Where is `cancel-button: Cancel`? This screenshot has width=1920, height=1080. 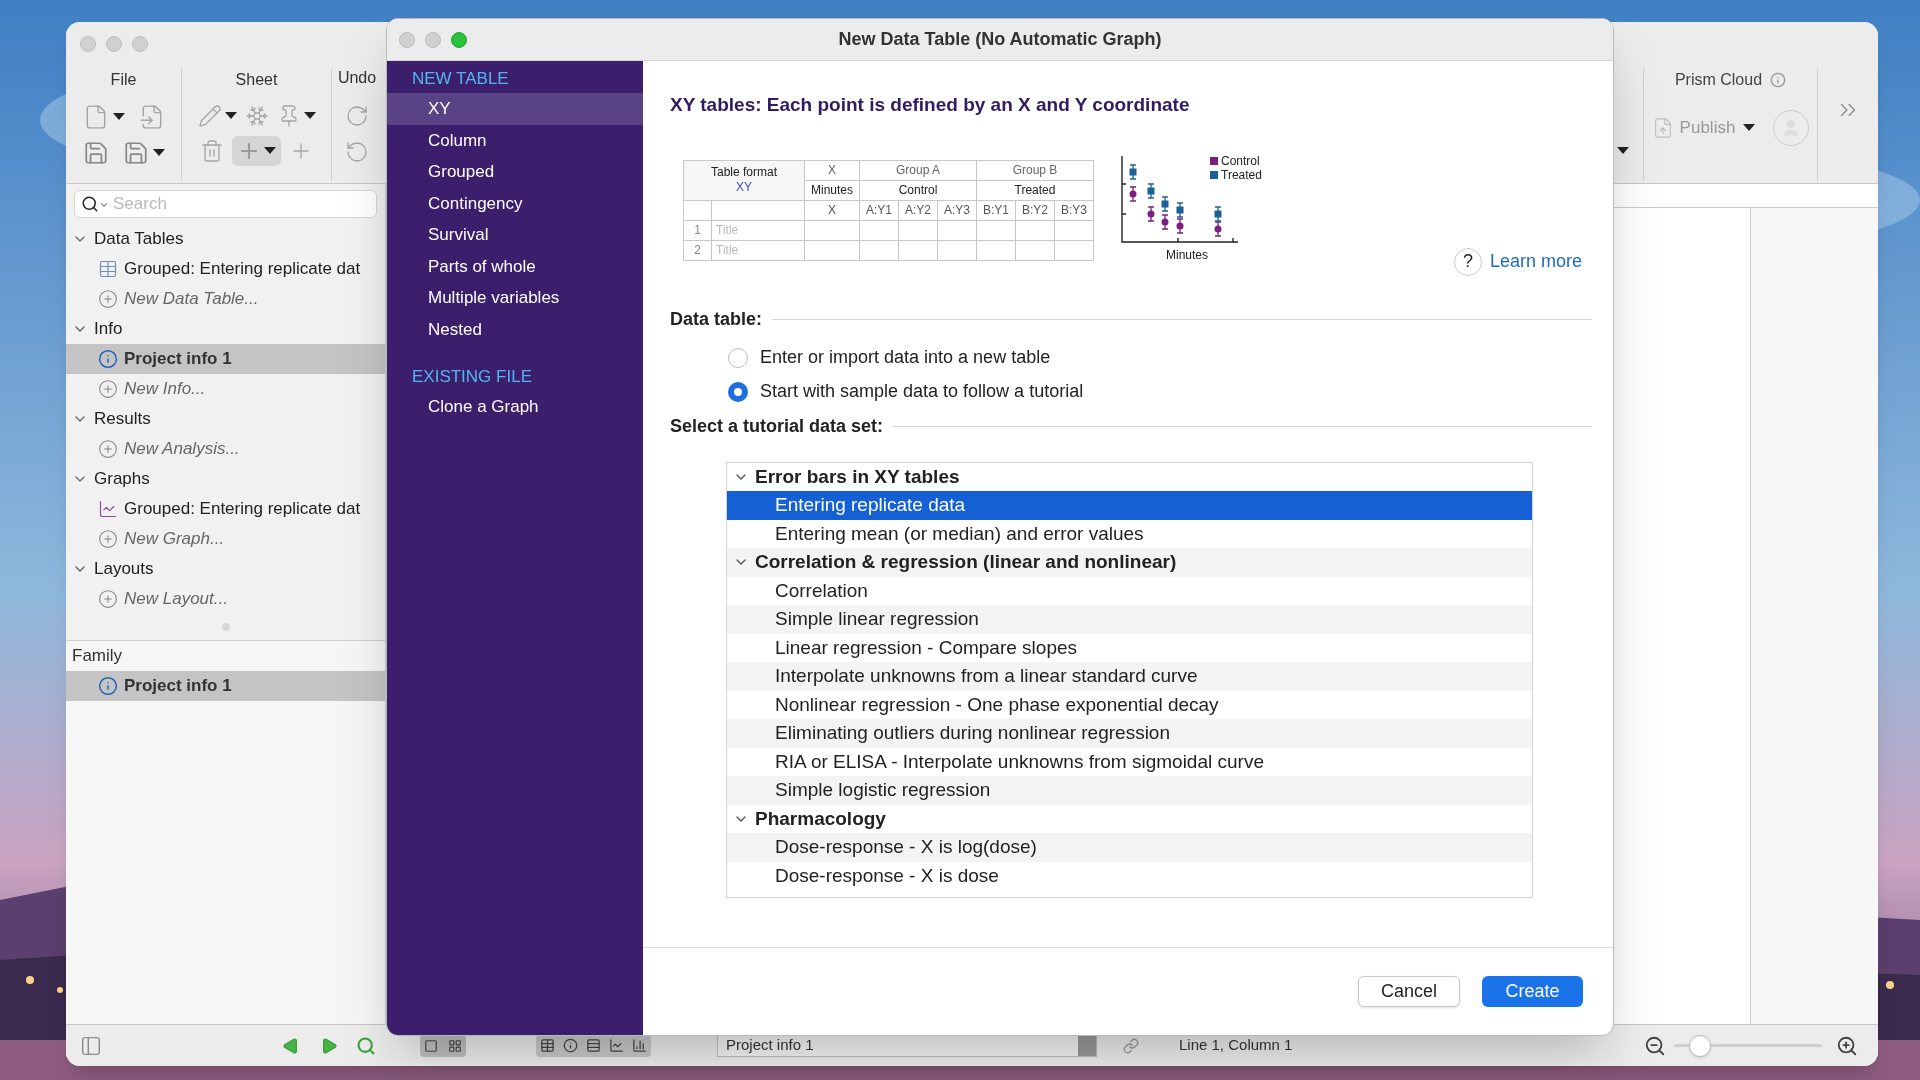
cancel-button: Cancel is located at coordinates (1409, 991).